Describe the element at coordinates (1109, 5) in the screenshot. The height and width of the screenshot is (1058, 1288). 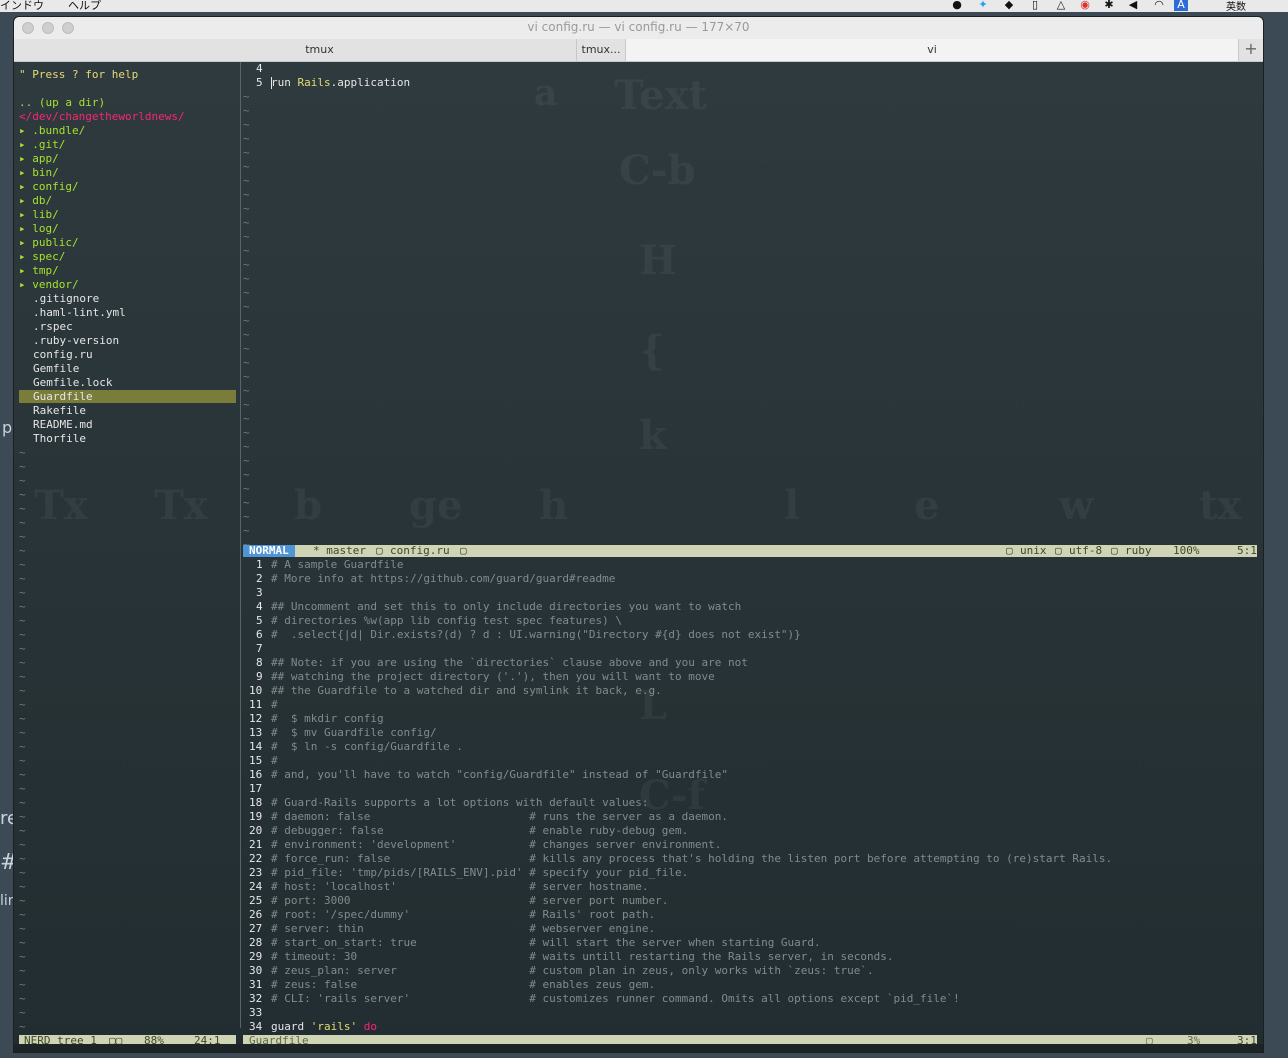
I see `bluetooth-icon: ✱` at that location.